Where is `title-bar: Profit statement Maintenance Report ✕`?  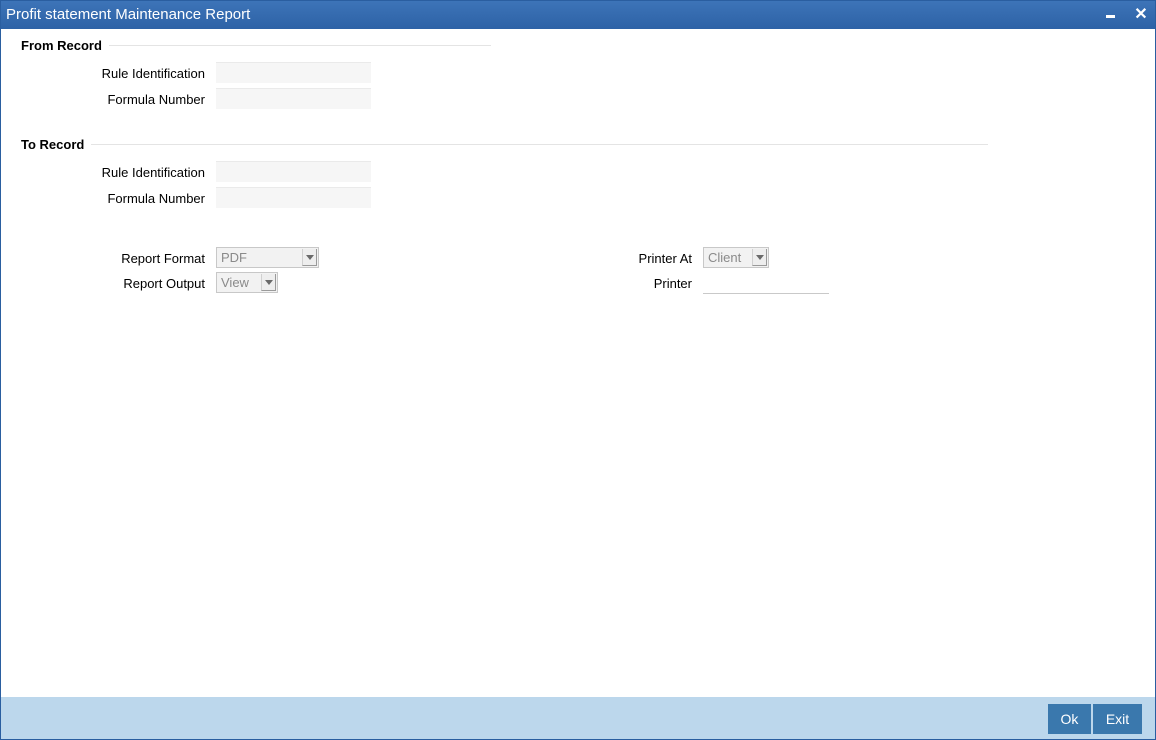 title-bar: Profit statement Maintenance Report ✕ is located at coordinates (578, 15).